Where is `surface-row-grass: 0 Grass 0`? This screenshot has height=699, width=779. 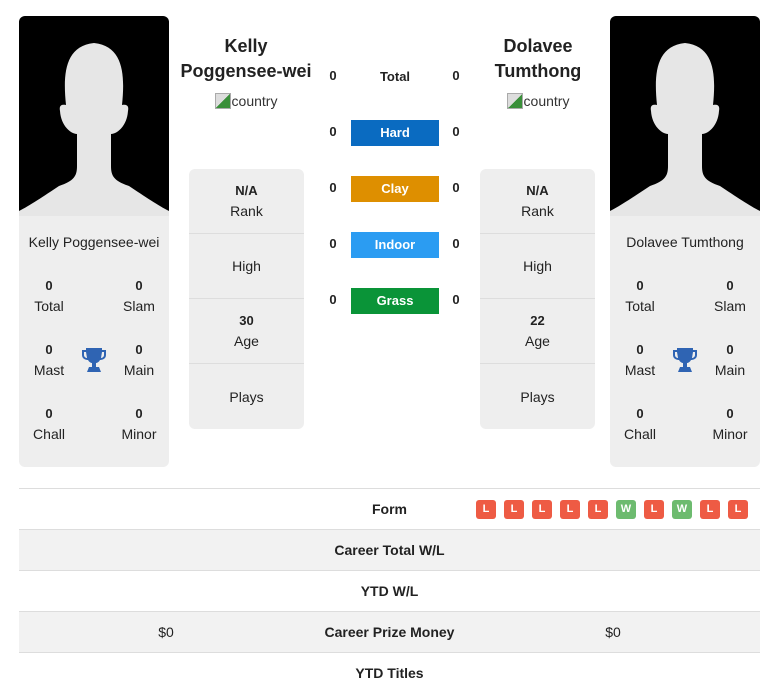 surface-row-grass: 0 Grass 0 is located at coordinates (395, 301).